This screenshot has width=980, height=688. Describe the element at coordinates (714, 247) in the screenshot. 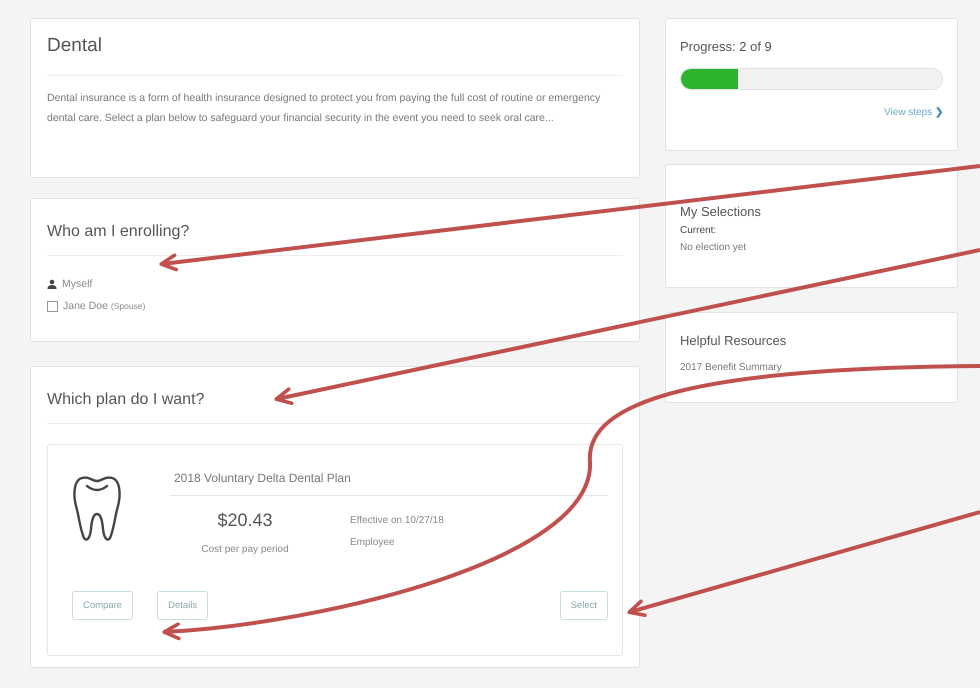

I see `current-value: No election yet` at that location.